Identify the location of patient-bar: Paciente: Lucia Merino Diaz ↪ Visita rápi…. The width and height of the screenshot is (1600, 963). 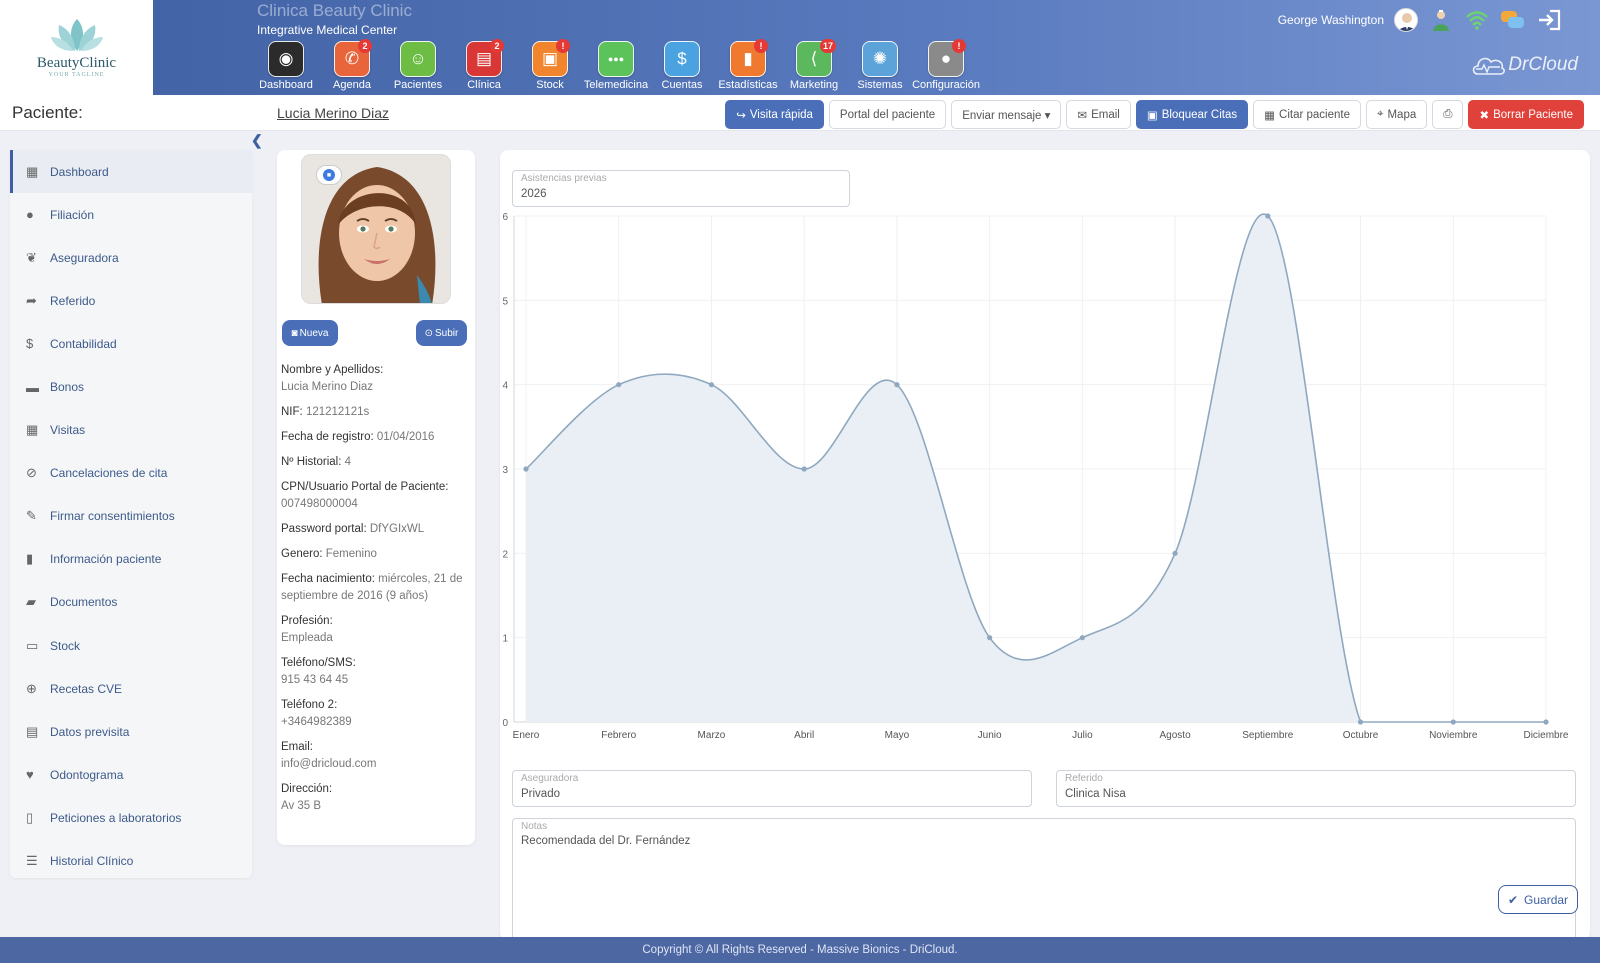
(800, 113).